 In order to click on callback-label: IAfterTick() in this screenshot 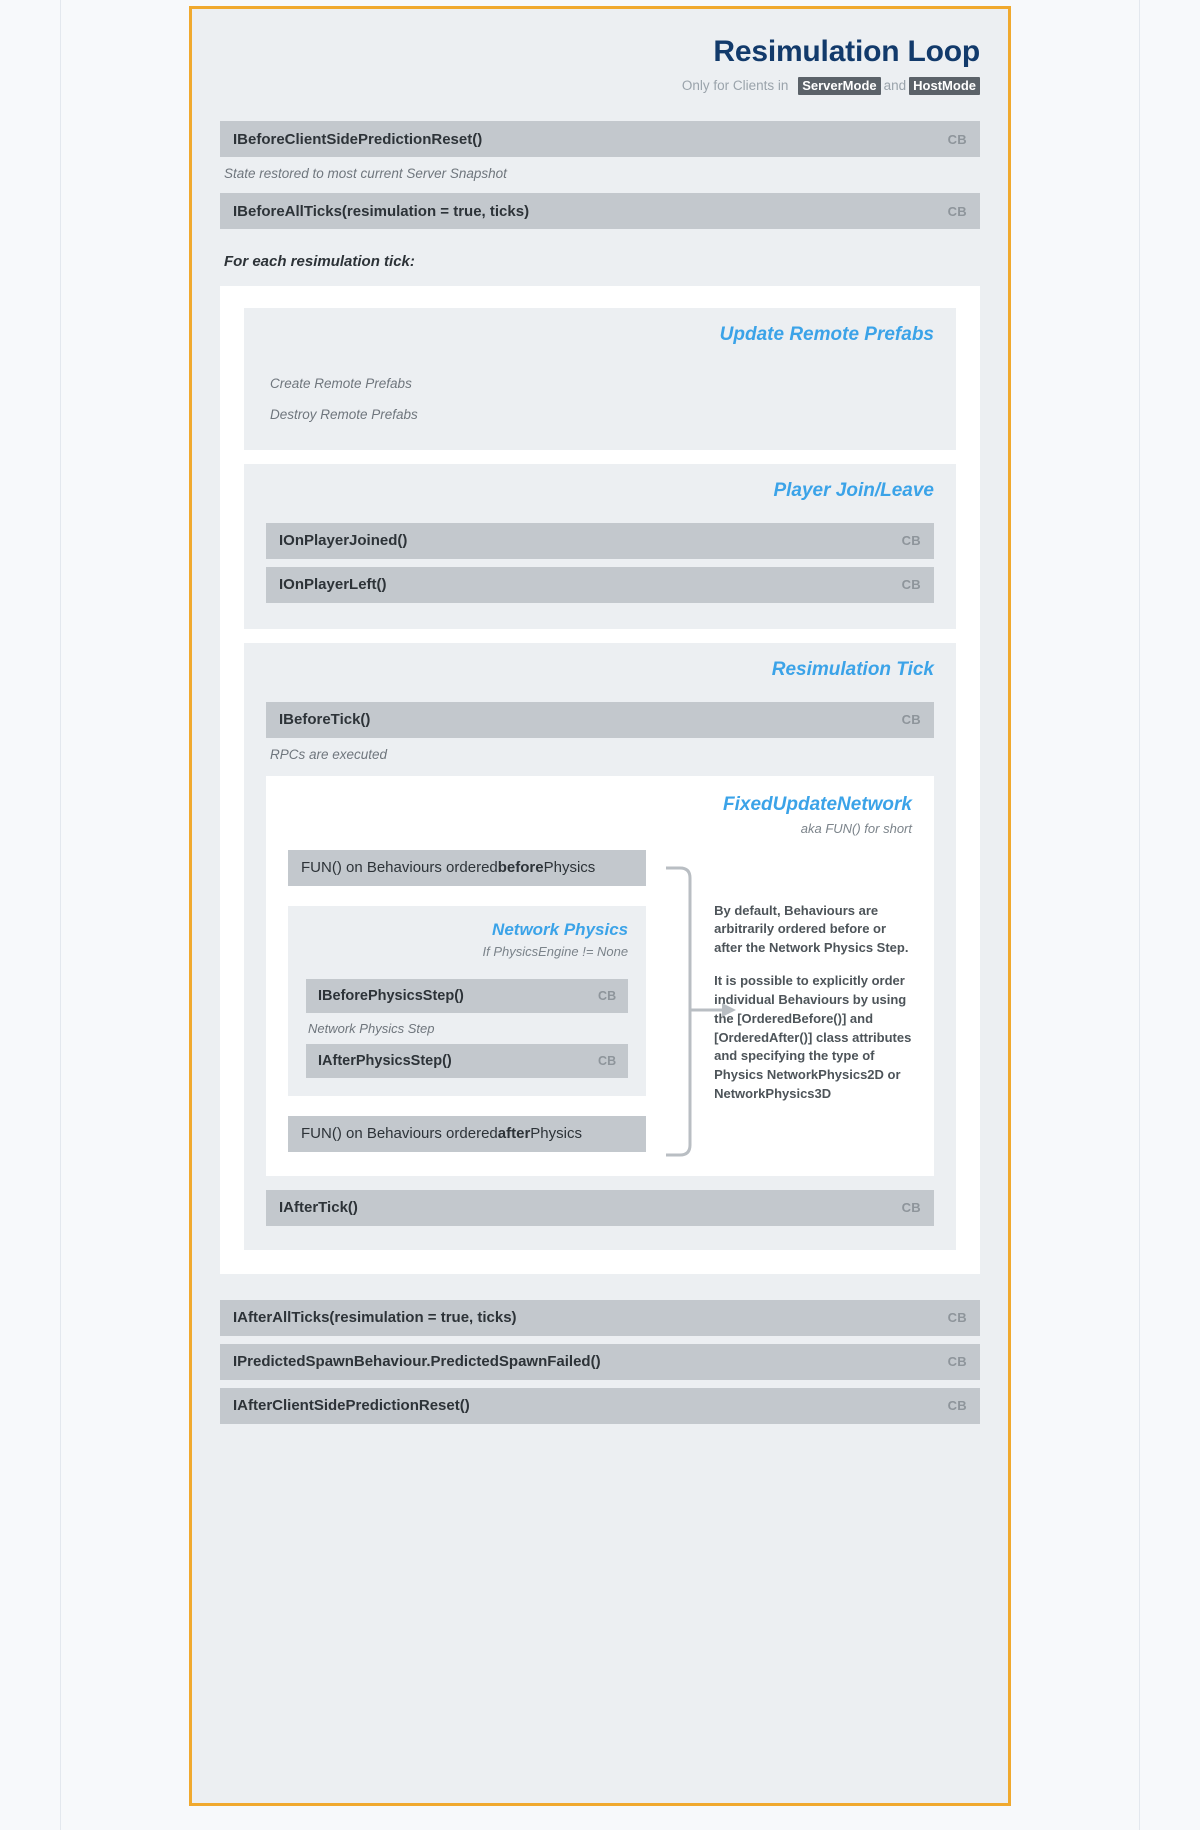, I will do `click(318, 1208)`.